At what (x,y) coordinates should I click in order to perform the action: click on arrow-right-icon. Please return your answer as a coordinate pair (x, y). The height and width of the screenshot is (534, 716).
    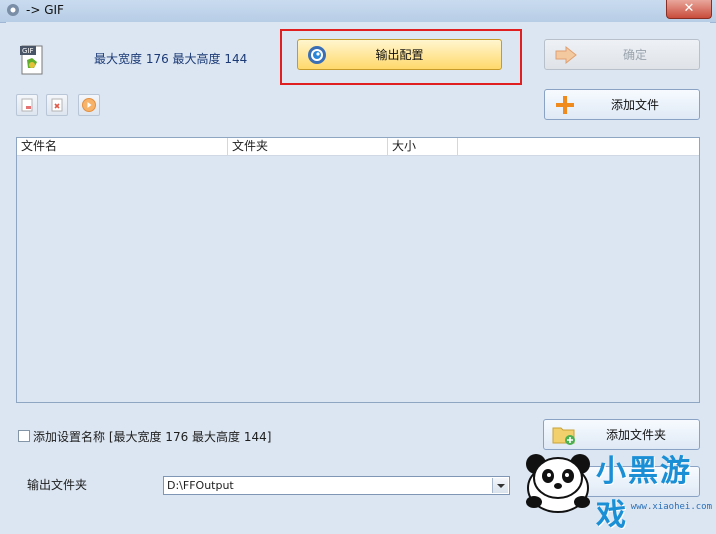
    Looking at the image, I should click on (566, 55).